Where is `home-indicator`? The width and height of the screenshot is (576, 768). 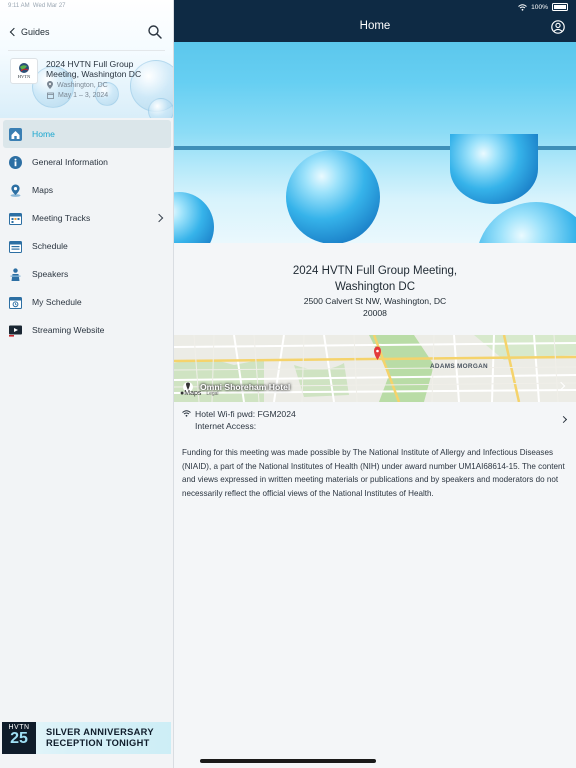 home-indicator is located at coordinates (288, 761).